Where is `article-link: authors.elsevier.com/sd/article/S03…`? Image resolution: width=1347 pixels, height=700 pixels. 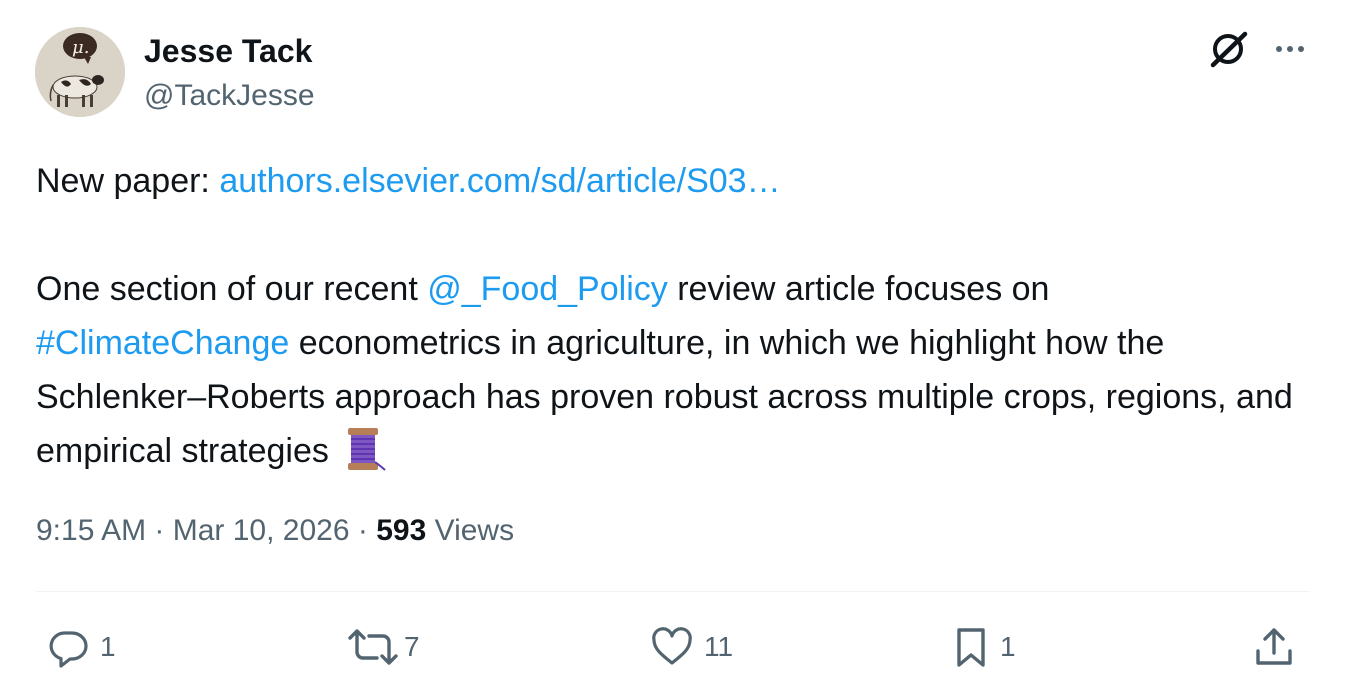
article-link: authors.elsevier.com/sd/article/S03… is located at coordinates (499, 181).